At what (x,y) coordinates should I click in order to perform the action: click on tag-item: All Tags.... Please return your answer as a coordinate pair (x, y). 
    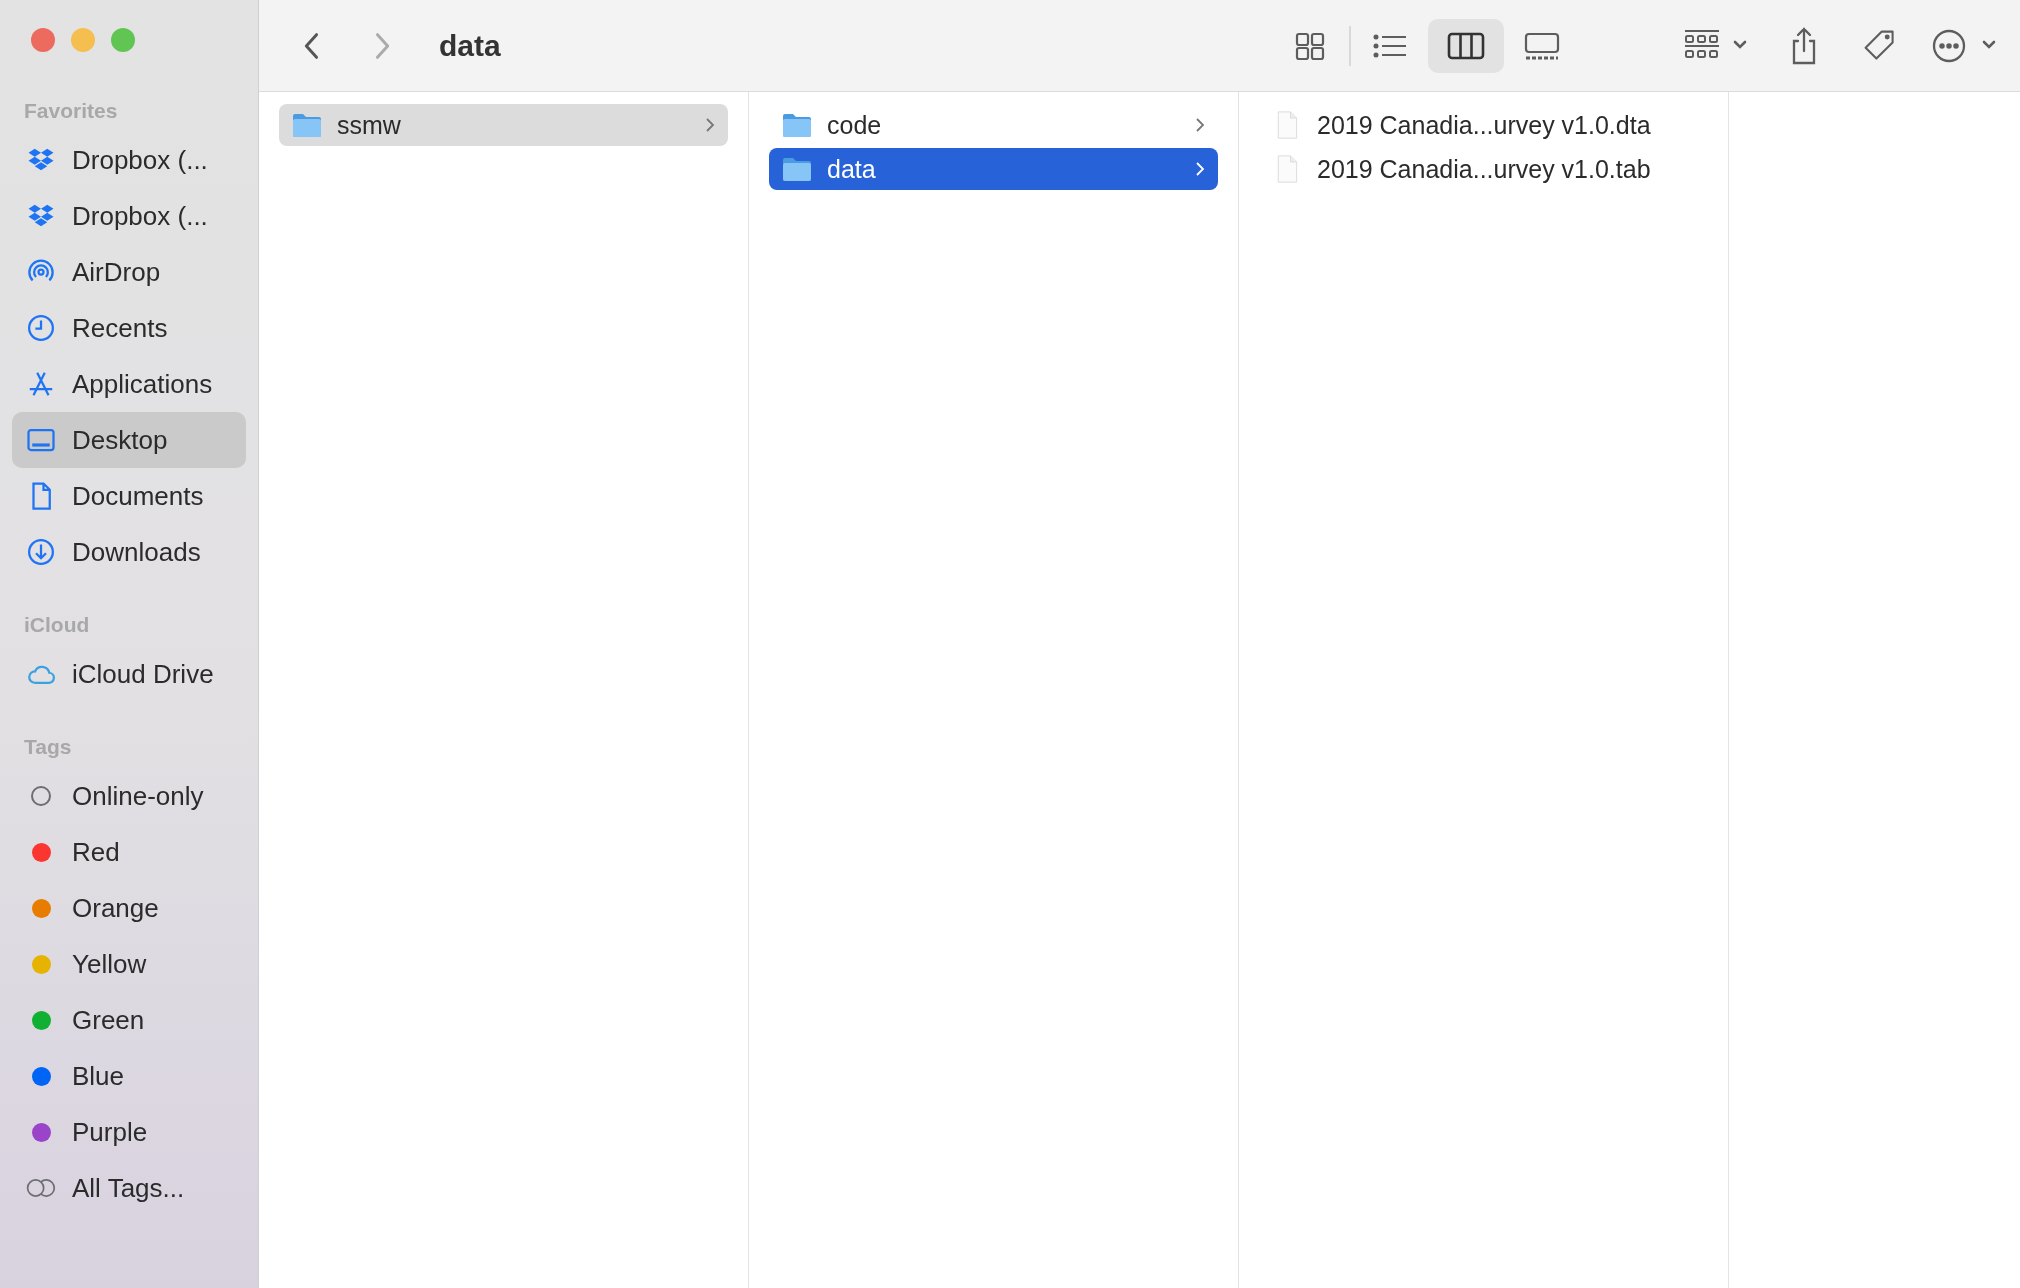
    Looking at the image, I should click on (129, 1188).